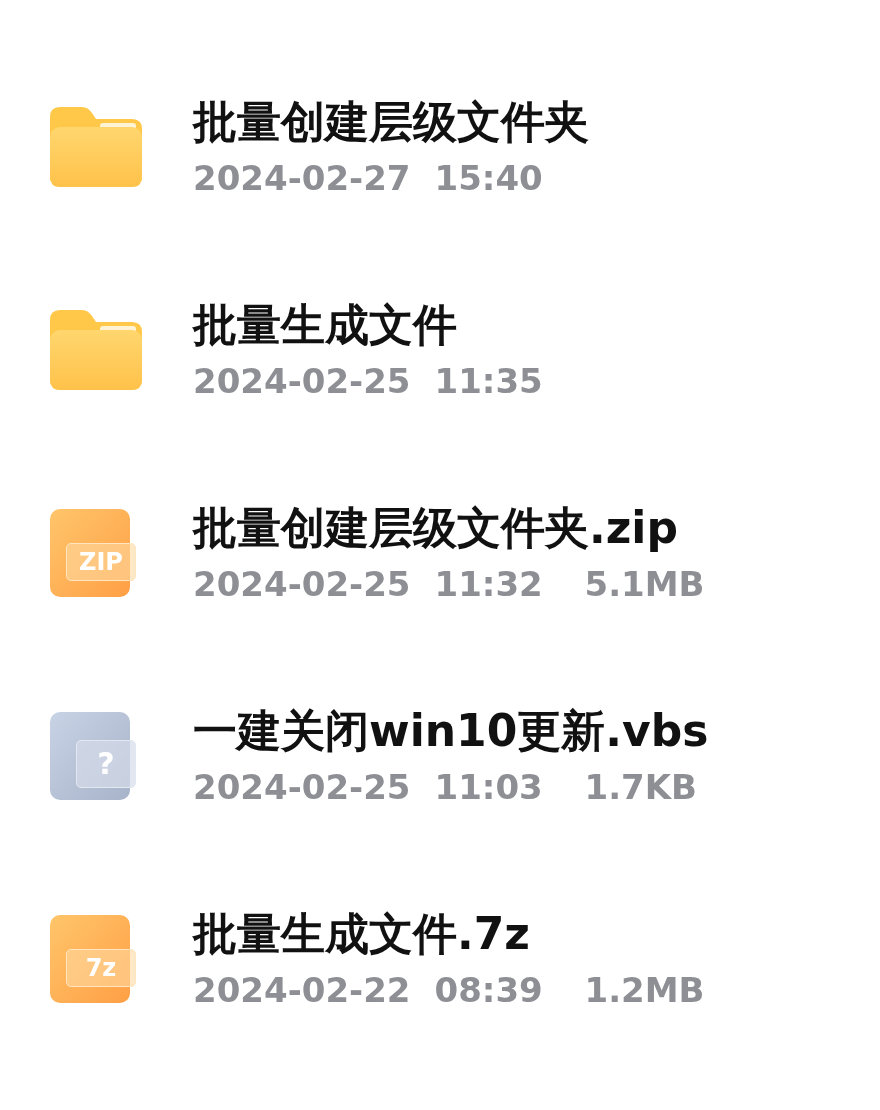 The width and height of the screenshot is (880, 1110). I want to click on file-size: 1.7KB, so click(640, 787).